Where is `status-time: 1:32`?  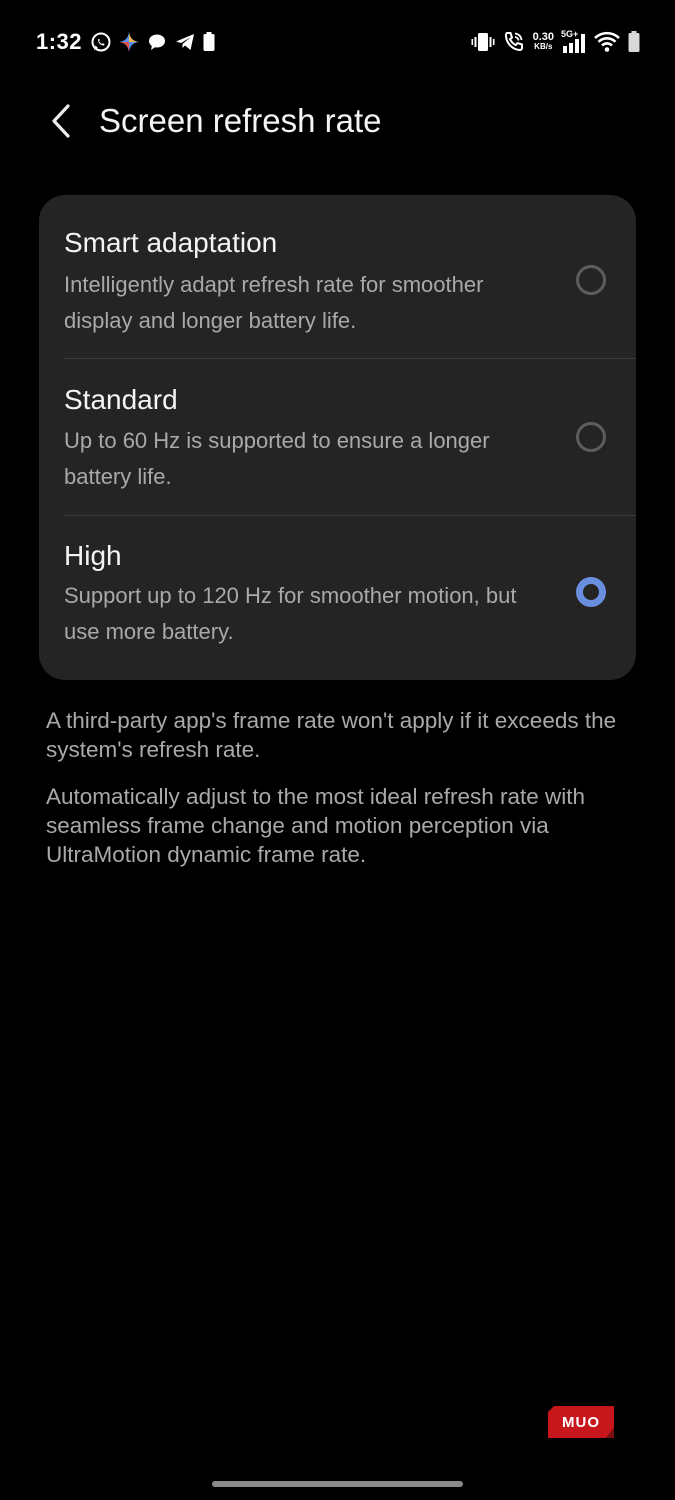 status-time: 1:32 is located at coordinates (59, 41).